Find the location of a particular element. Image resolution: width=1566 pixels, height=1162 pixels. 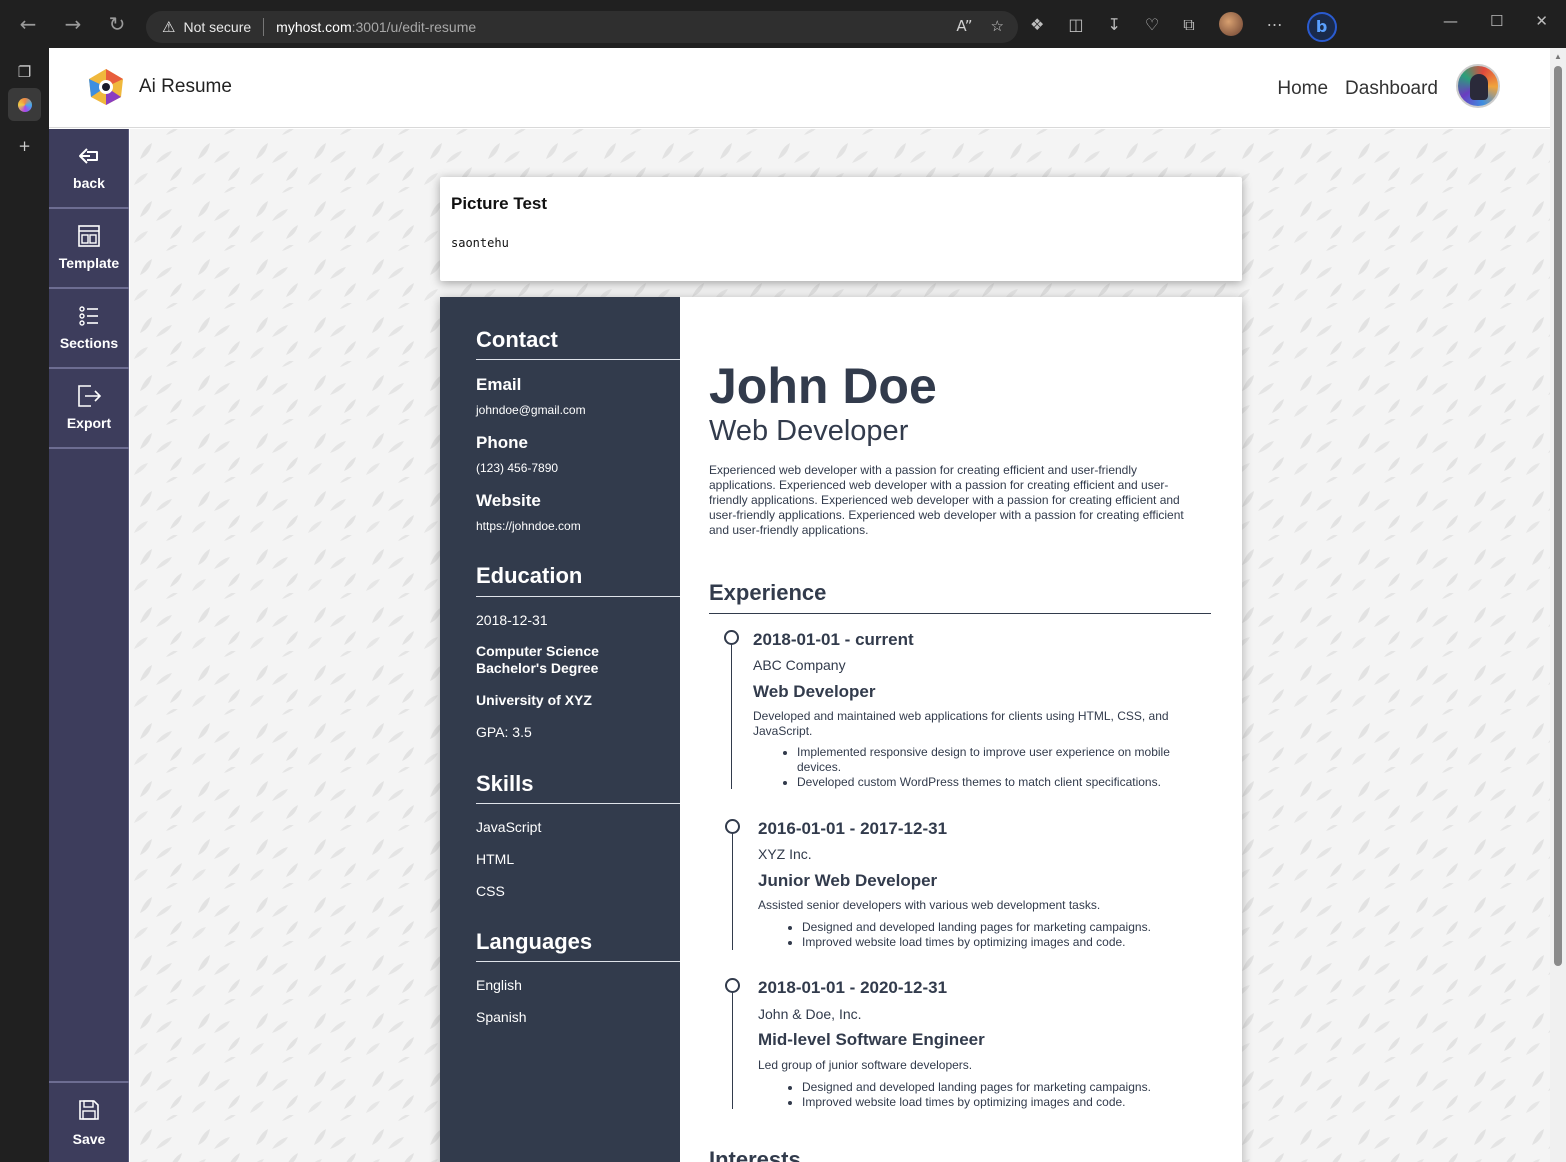

new-tab-icon: + is located at coordinates (24, 146).